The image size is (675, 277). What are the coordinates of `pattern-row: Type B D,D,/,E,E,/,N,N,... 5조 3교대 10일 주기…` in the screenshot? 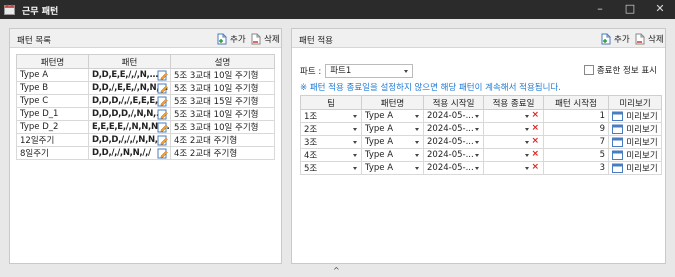 It's located at (145, 88).